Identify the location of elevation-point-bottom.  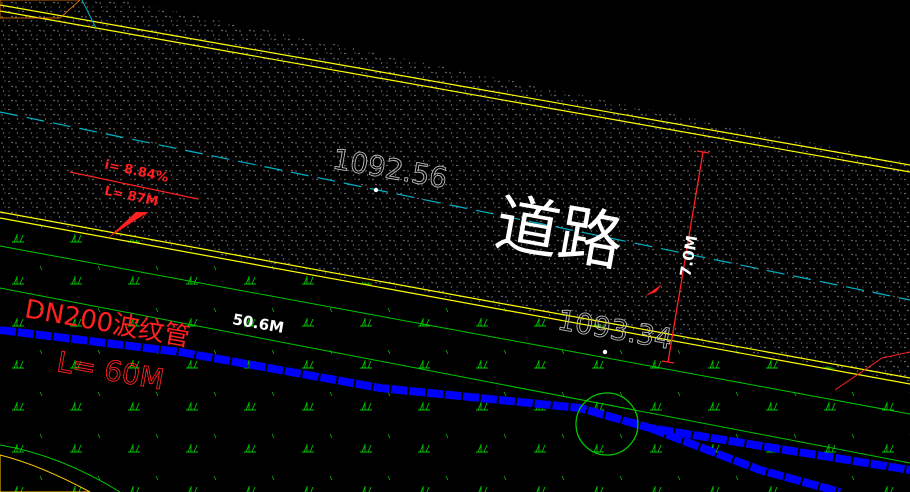
(605, 352).